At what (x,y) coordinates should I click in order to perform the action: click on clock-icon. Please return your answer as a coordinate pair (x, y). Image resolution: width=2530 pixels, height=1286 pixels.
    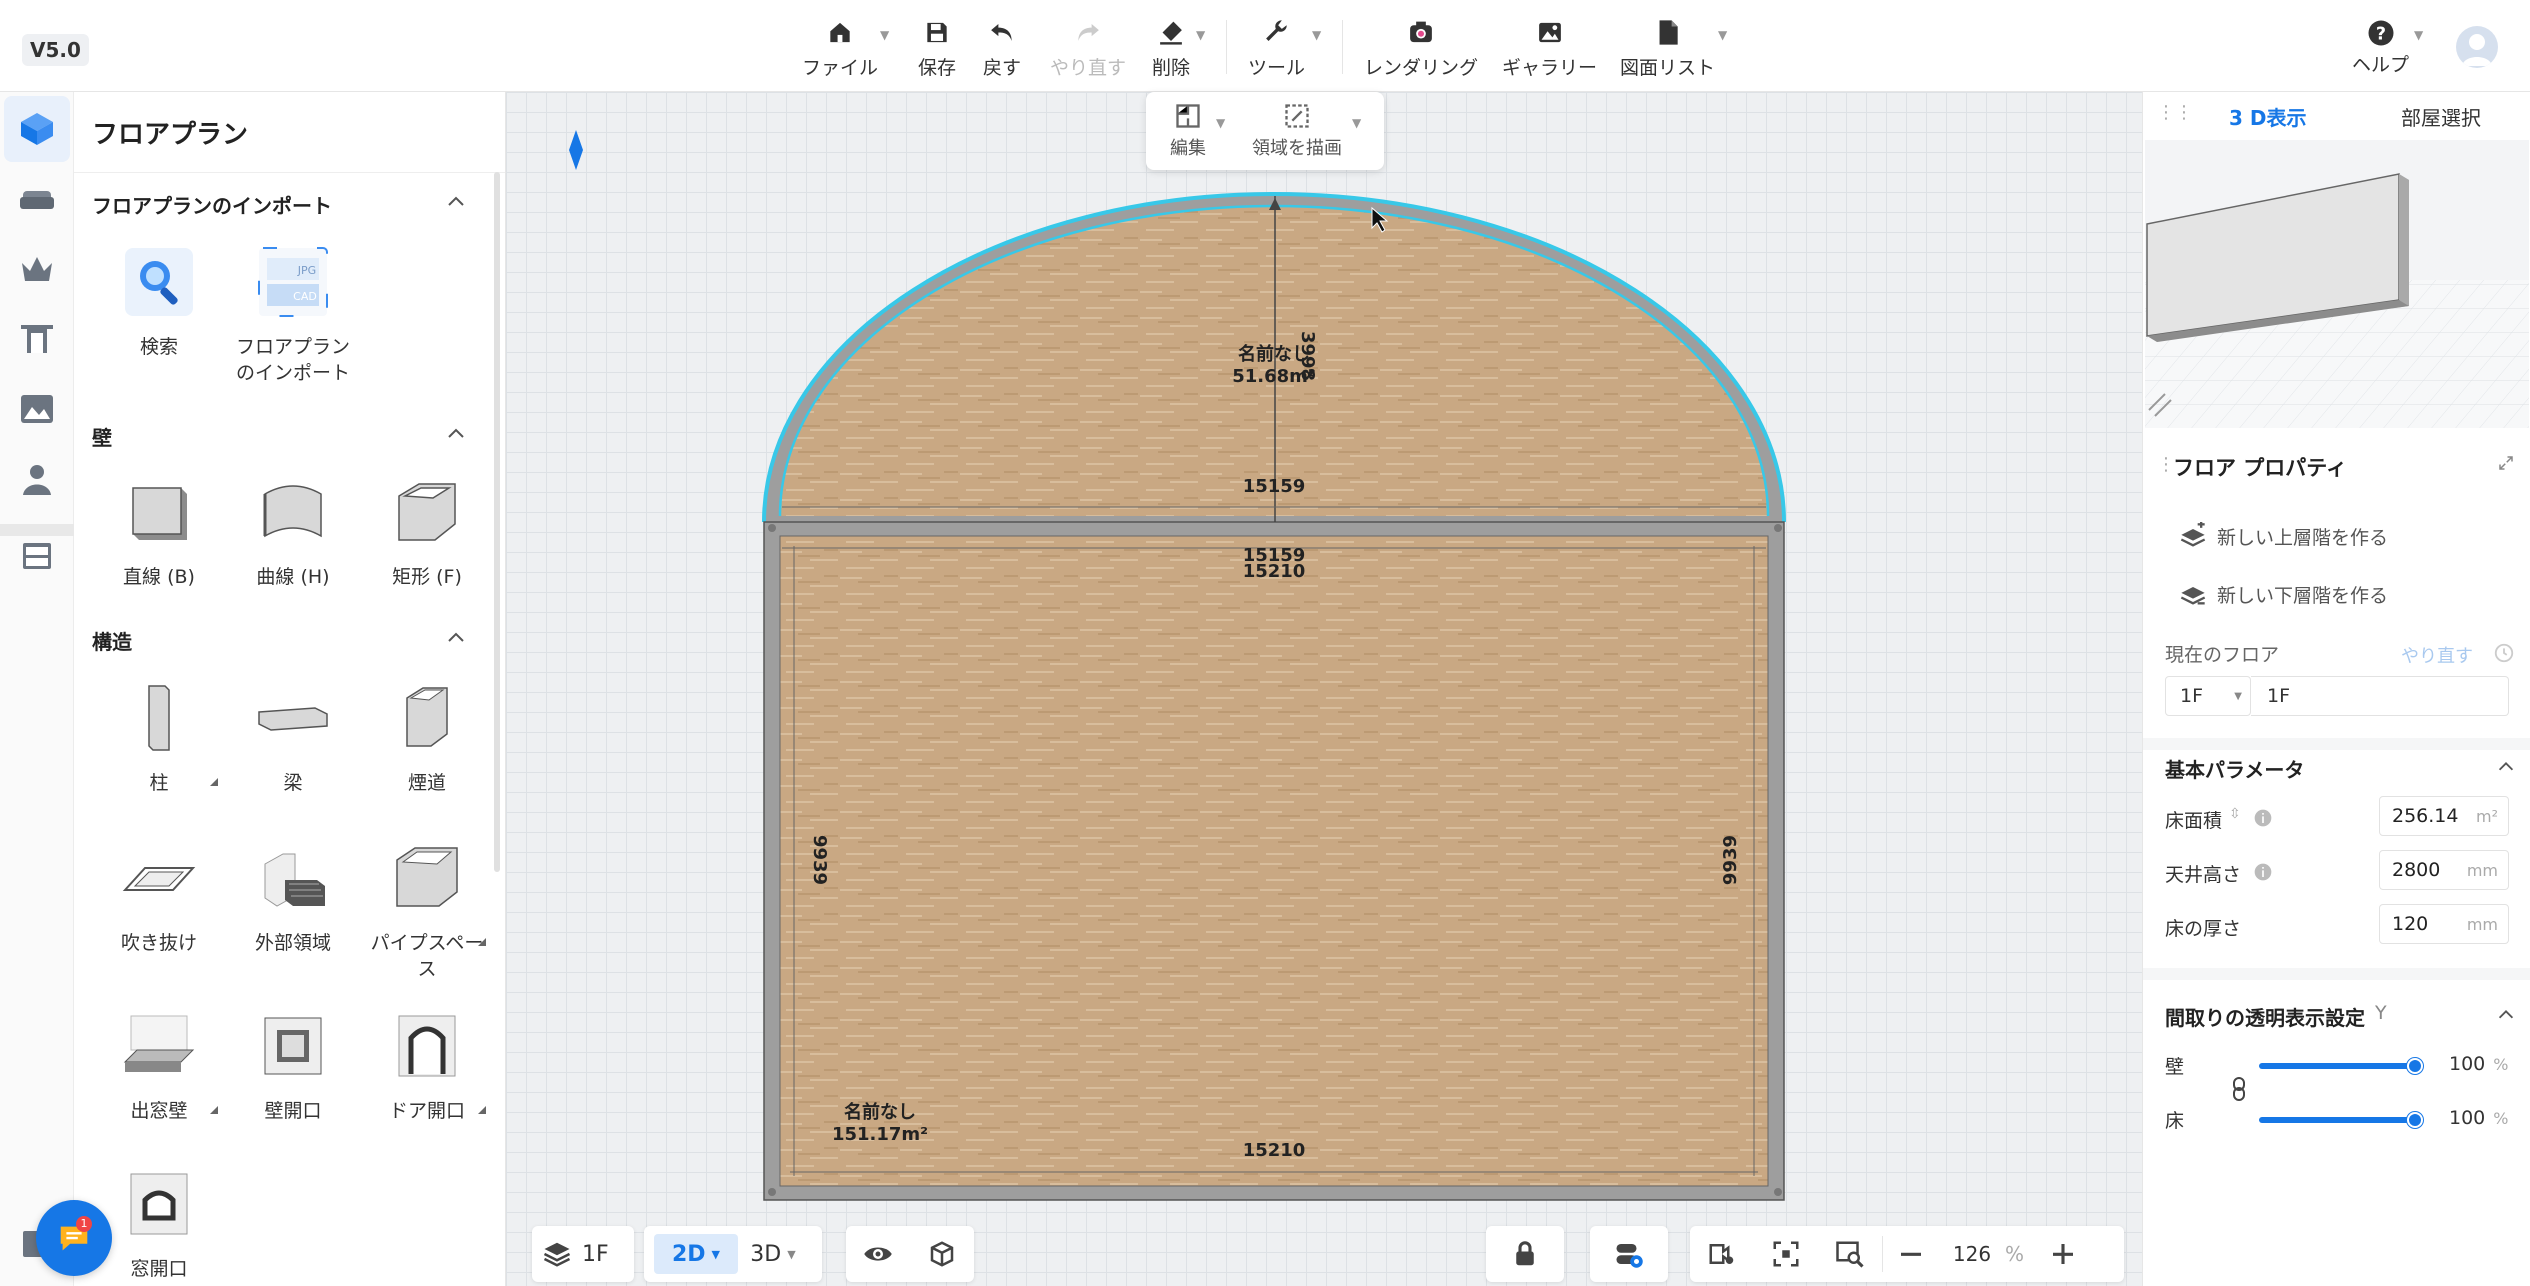
    Looking at the image, I should click on (2504, 653).